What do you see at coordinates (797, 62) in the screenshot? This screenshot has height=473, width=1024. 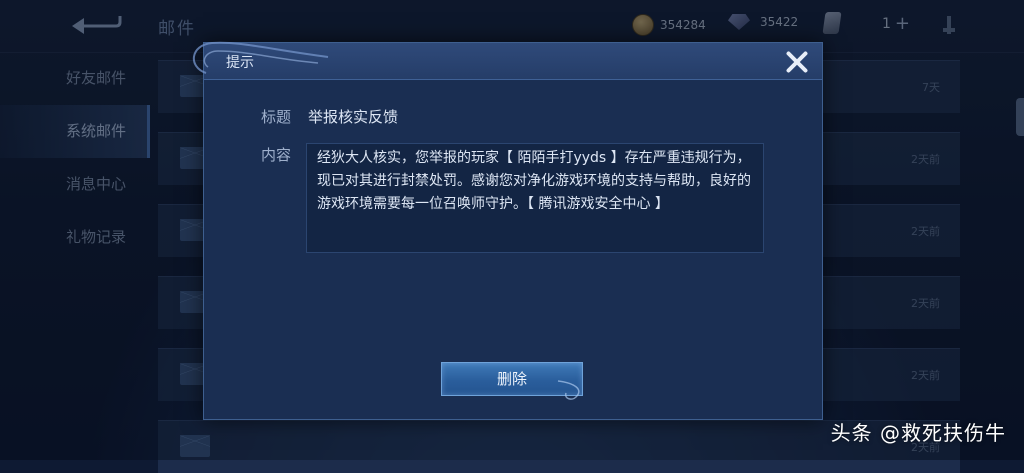 I see `close-icon` at bounding box center [797, 62].